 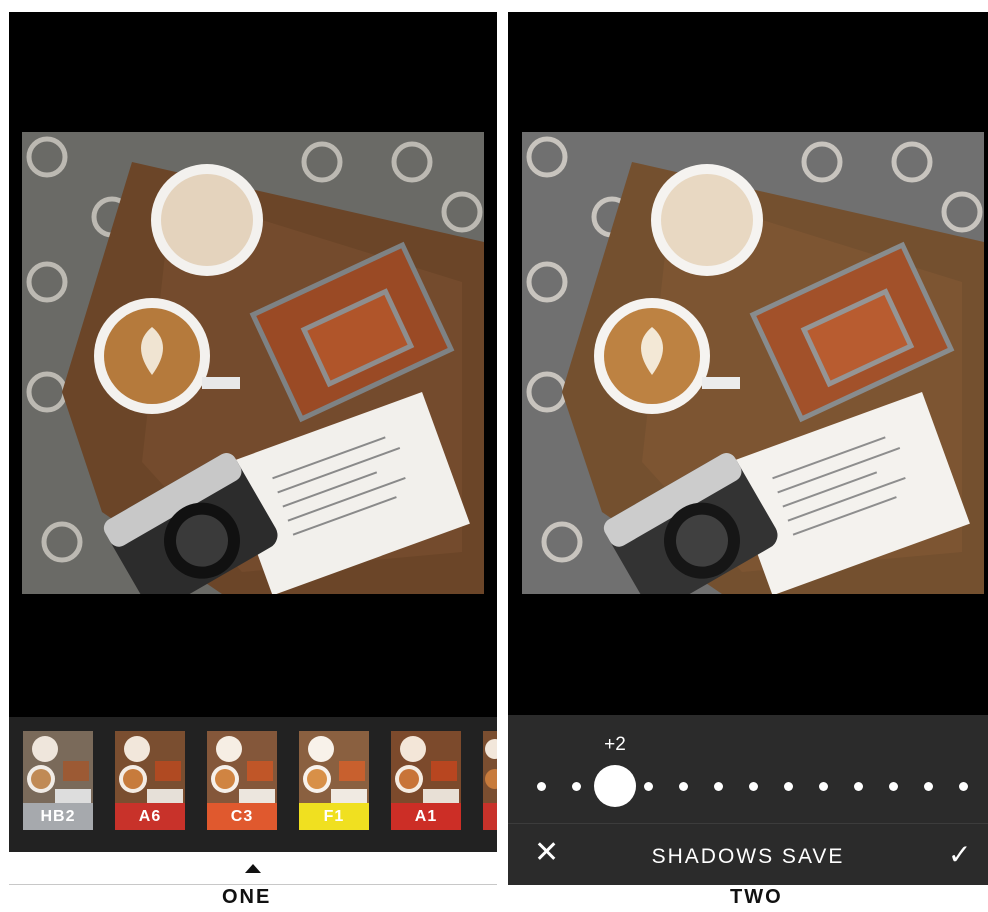 I want to click on filter-drawer-toggle, so click(x=253, y=868).